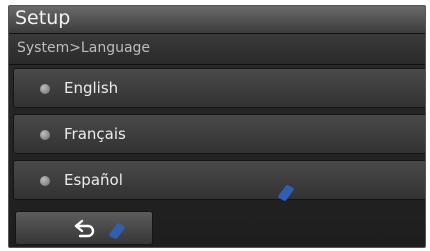 Image resolution: width=430 pixels, height=251 pixels. I want to click on language-option-label: Español, so click(93, 180).